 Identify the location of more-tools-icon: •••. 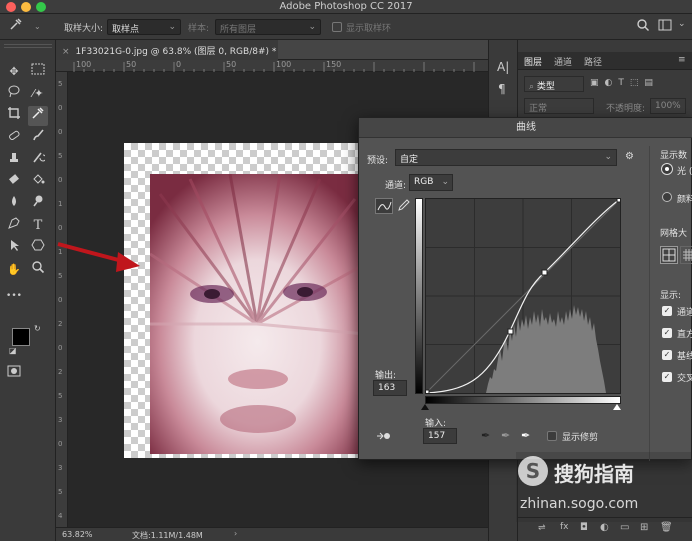
(14, 296).